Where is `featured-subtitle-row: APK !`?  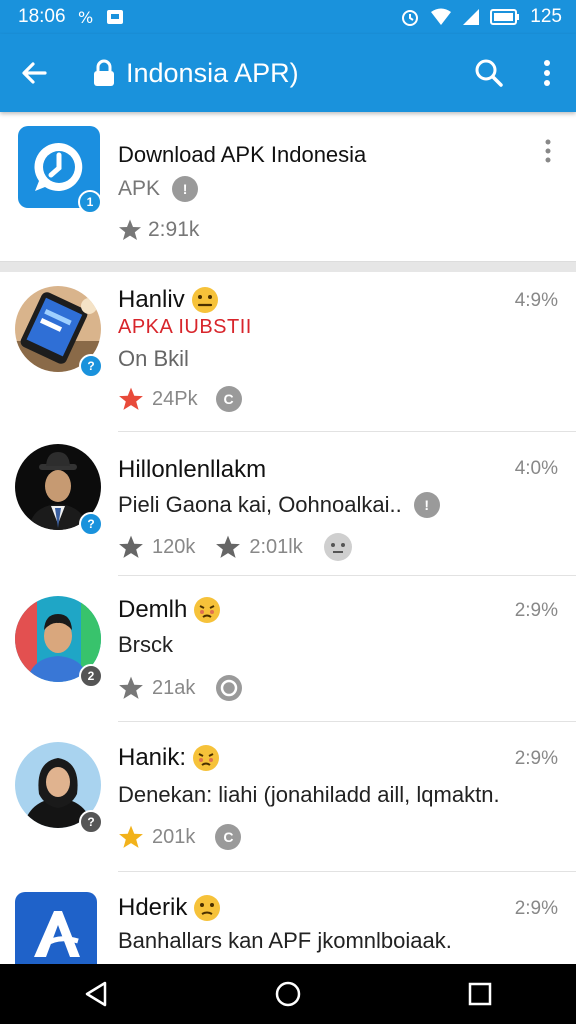
featured-subtitle-row: APK ! is located at coordinates (158, 189).